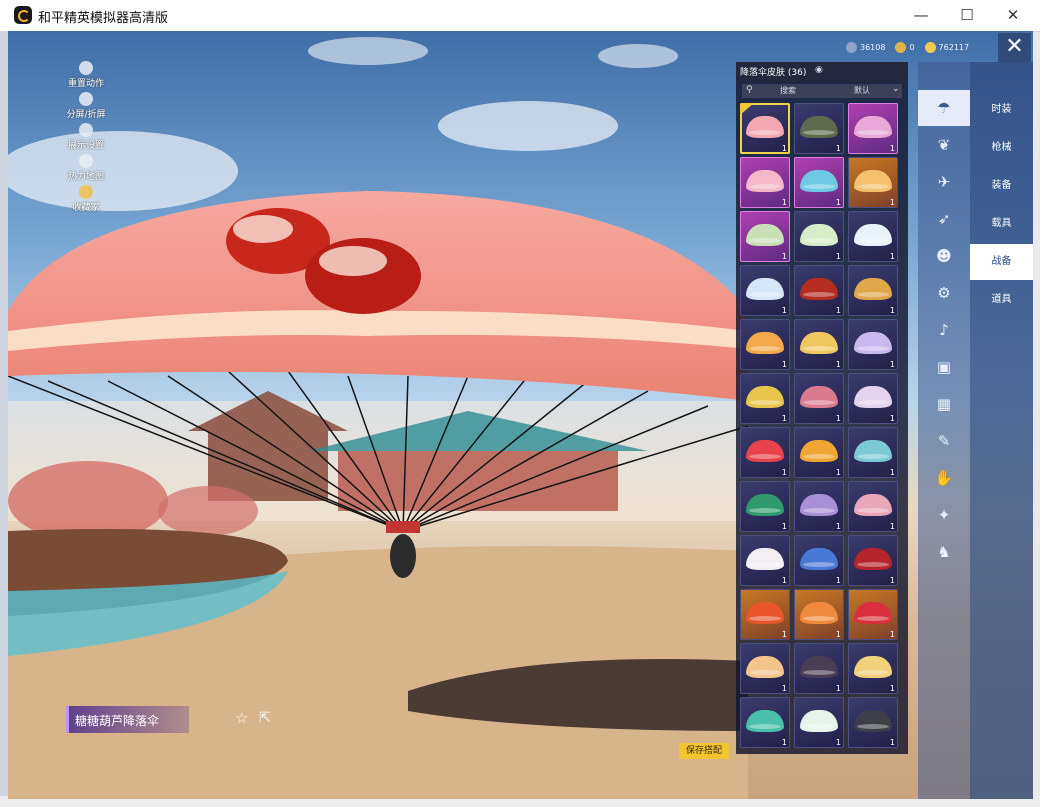 The height and width of the screenshot is (807, 1040). I want to click on tab-4: 战备, so click(1001, 262).